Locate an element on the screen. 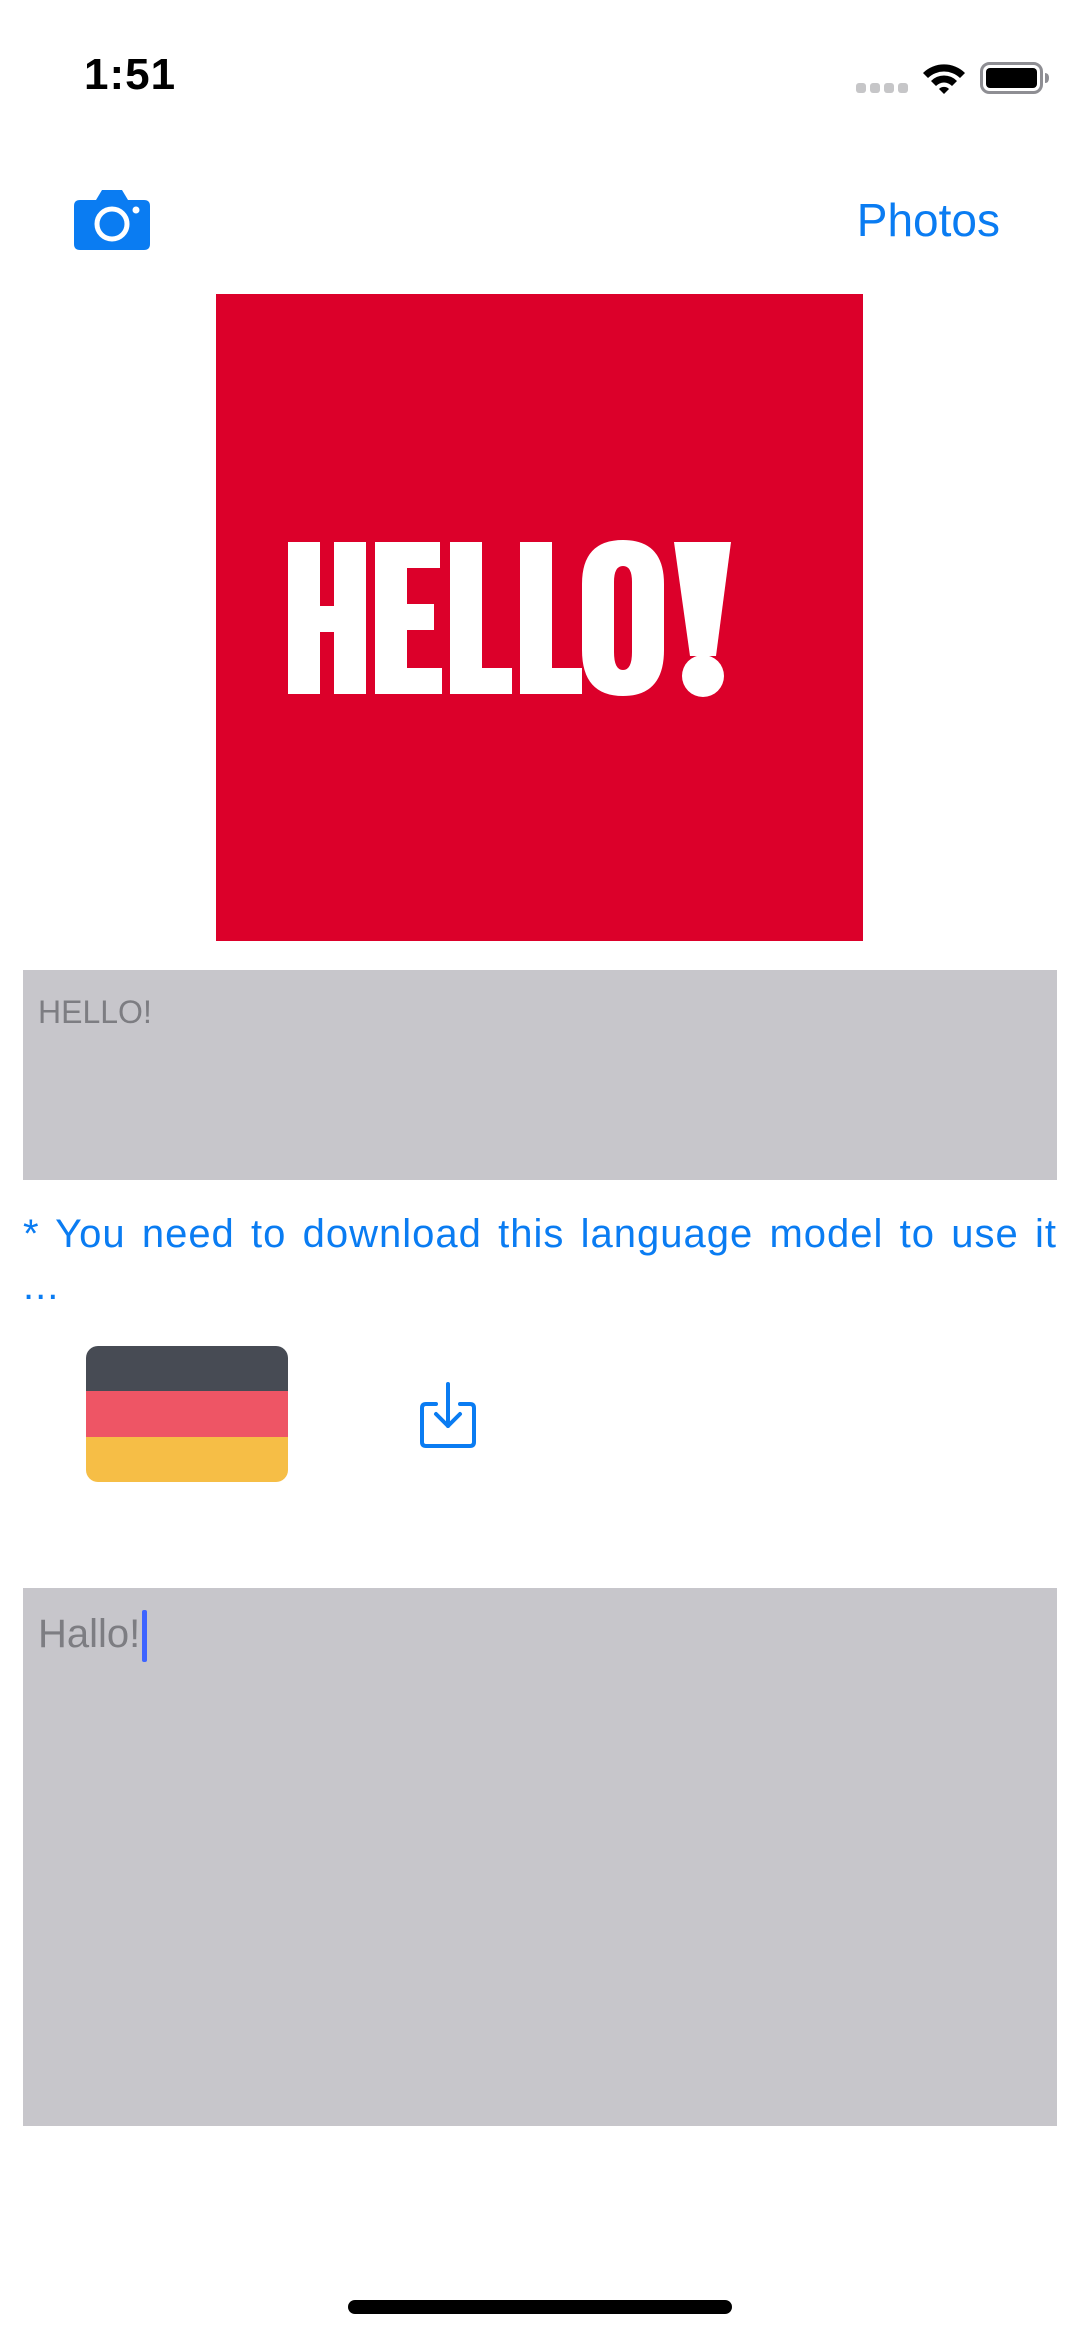  status-time: 1:51 is located at coordinates (130, 74).